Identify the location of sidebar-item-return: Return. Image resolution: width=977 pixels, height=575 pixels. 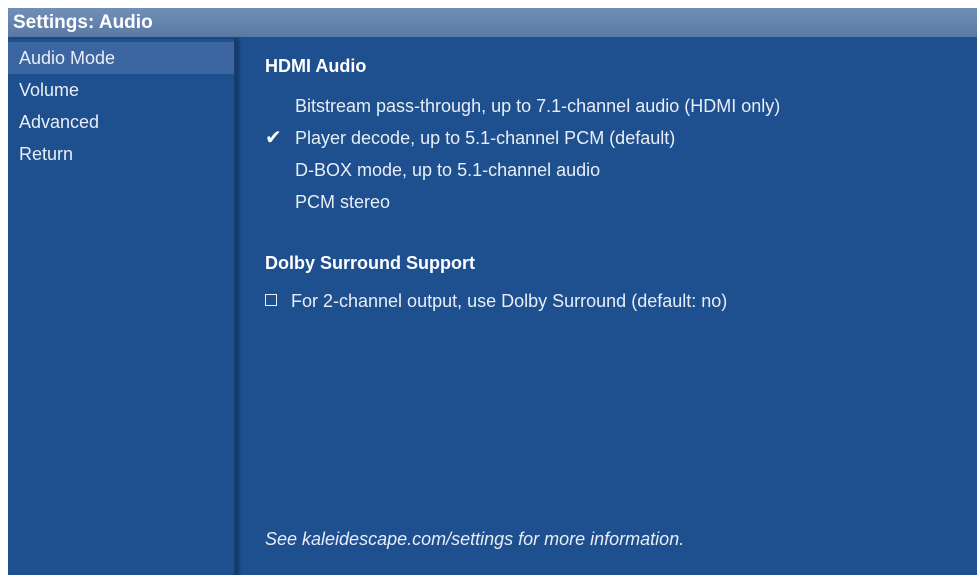
(121, 154).